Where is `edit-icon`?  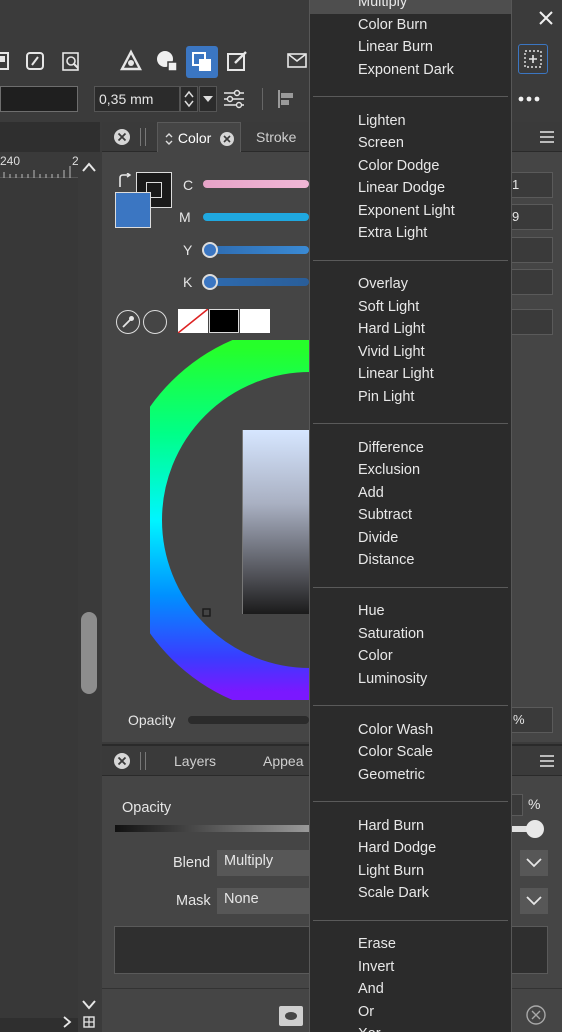 edit-icon is located at coordinates (237, 61).